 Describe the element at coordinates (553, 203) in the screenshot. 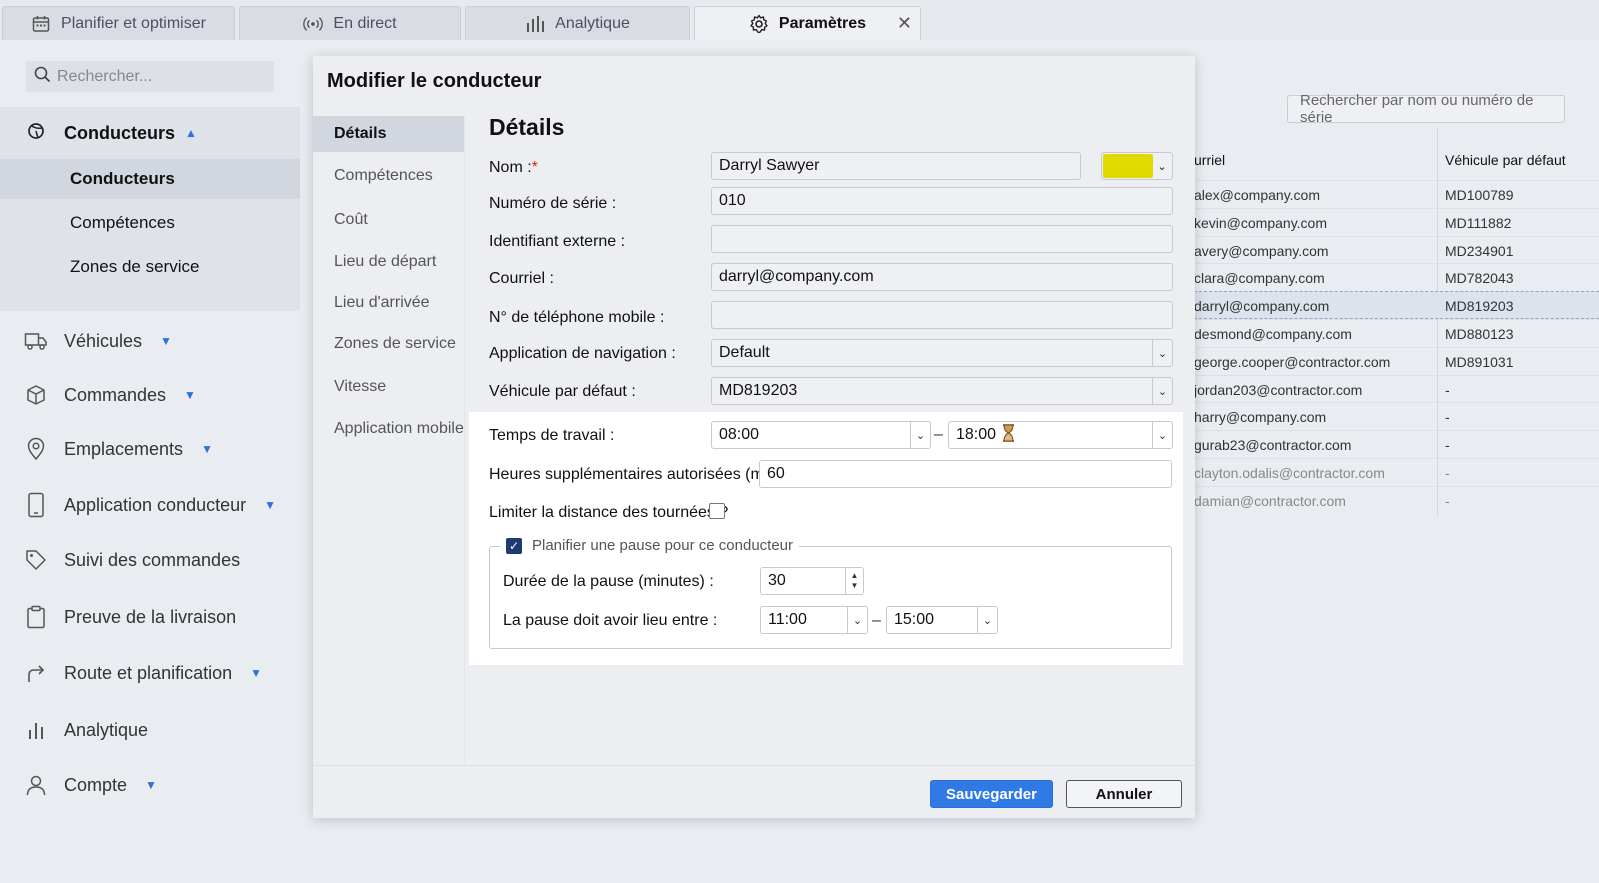

I see `serial-label: Numéro de série :` at that location.